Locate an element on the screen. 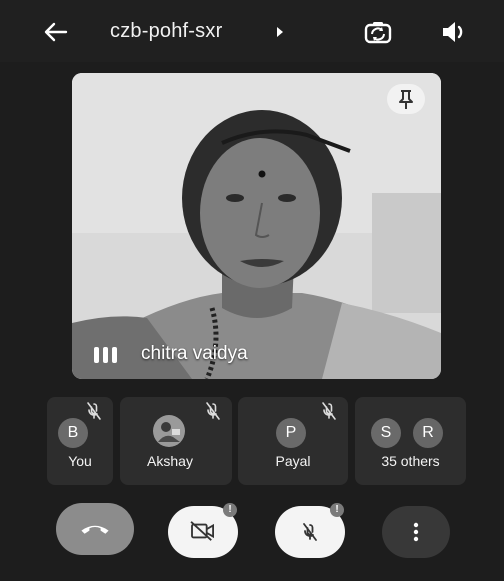 This screenshot has height=581, width=504. chevron-right-icon is located at coordinates (280, 32).